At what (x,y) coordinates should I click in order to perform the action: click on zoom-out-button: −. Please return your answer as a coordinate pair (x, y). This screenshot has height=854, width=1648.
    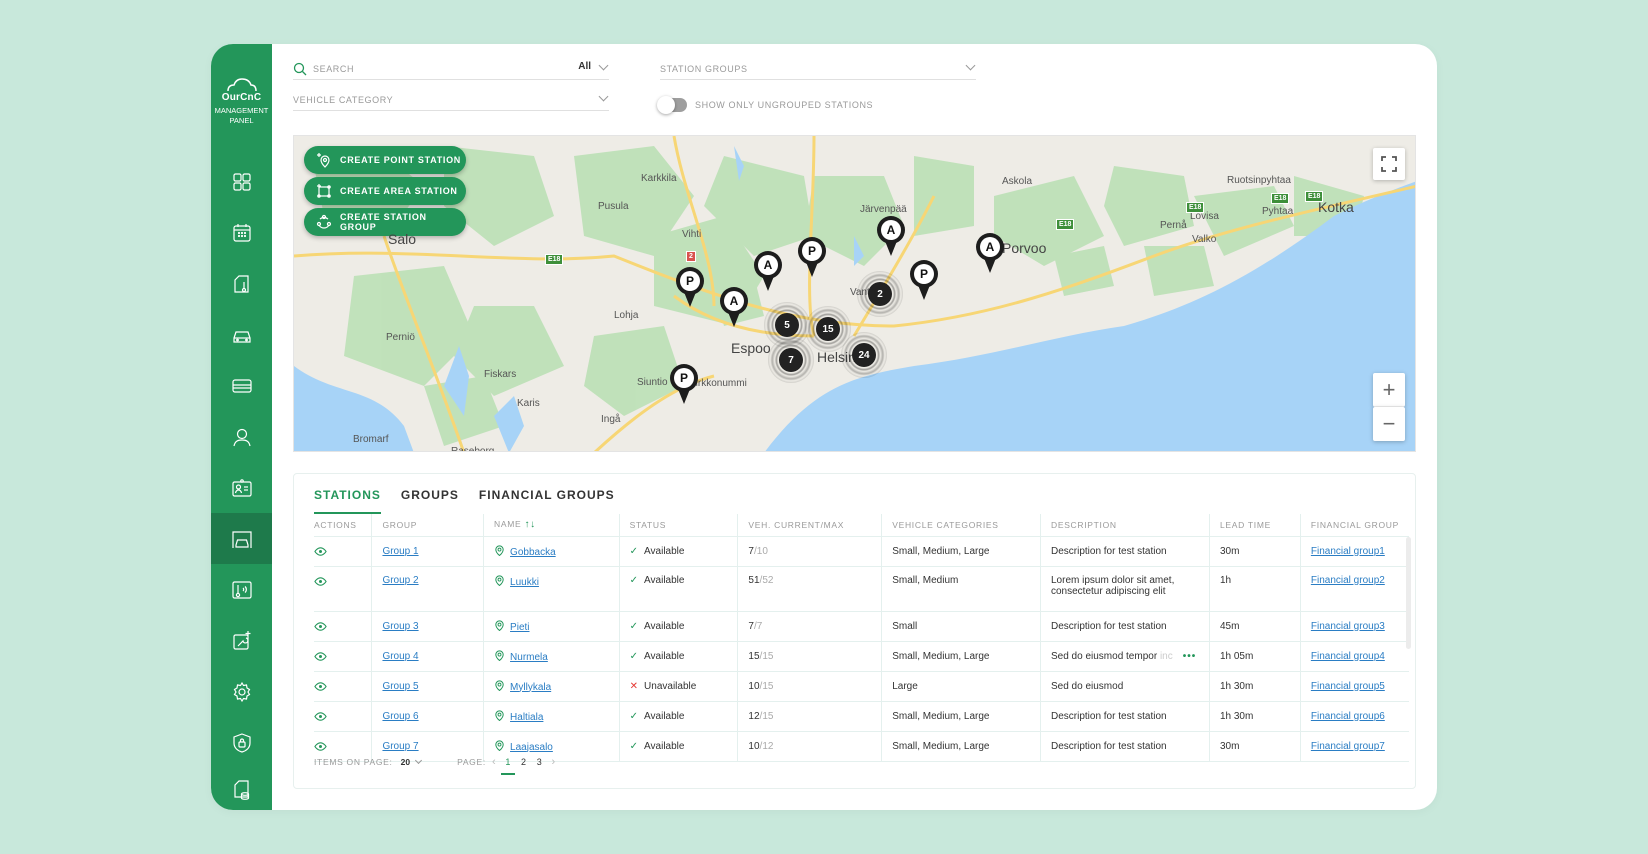
    Looking at the image, I should click on (1389, 424).